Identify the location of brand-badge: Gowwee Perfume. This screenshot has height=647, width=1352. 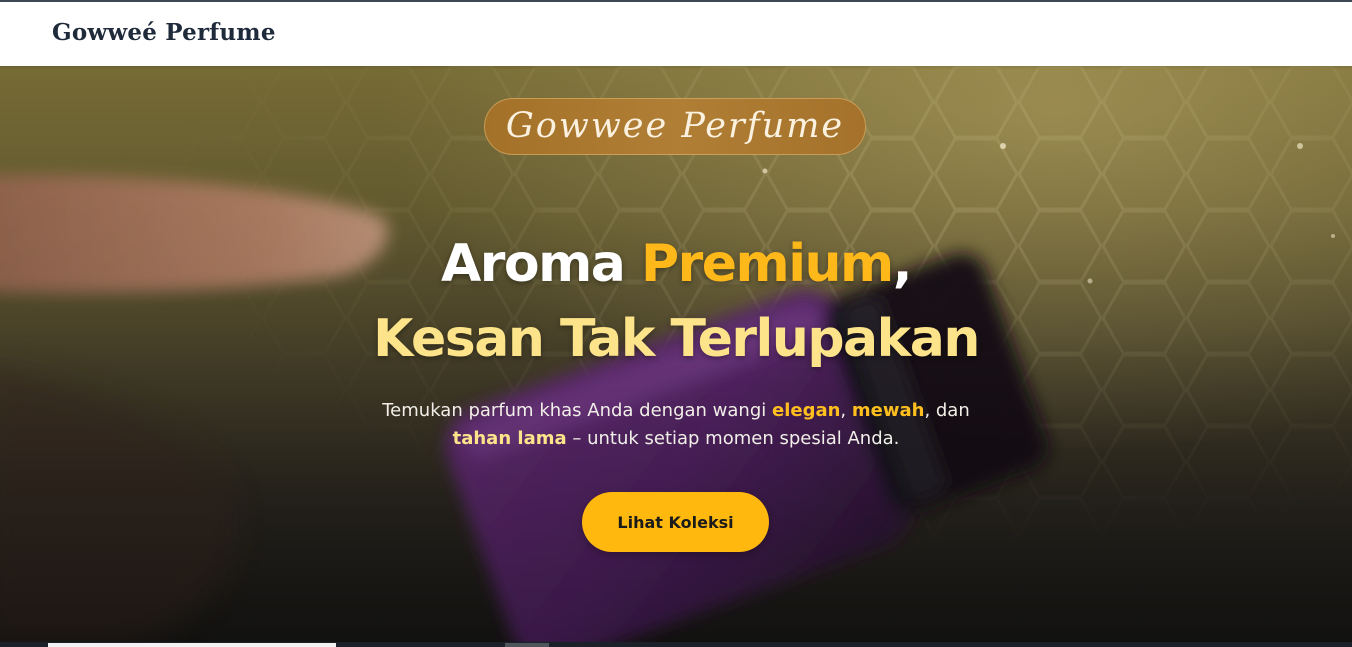
(675, 126).